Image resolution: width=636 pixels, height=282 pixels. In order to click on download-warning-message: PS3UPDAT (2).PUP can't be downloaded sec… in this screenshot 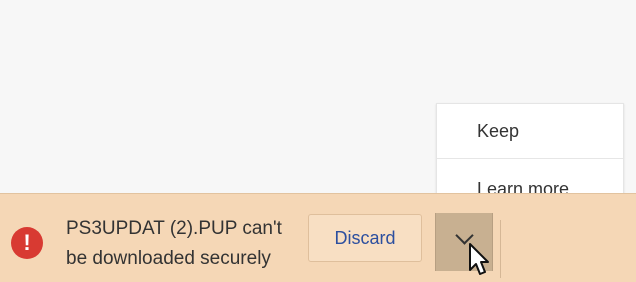, I will do `click(174, 243)`.